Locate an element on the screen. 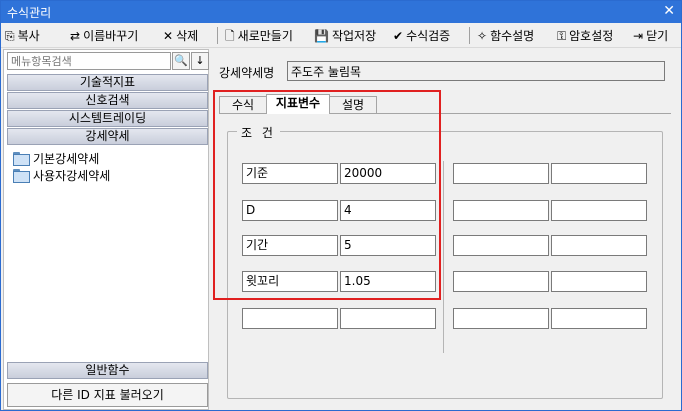 Image resolution: width=682 pixels, height=411 pixels. key-icon: ⚿ is located at coordinates (562, 35).